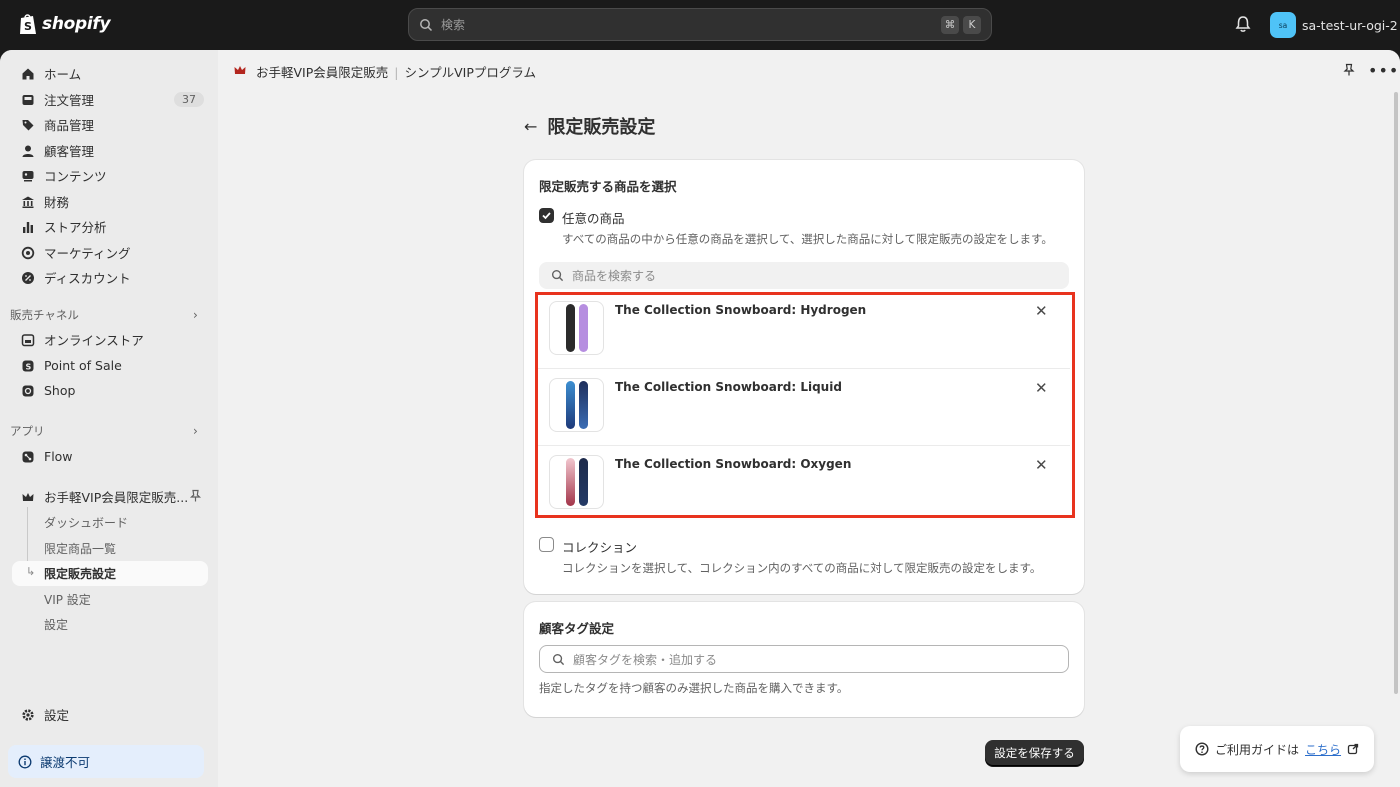 This screenshot has width=1400, height=787. Describe the element at coordinates (63, 74) in the screenshot. I see `sidebar-item-label: ホーム` at that location.